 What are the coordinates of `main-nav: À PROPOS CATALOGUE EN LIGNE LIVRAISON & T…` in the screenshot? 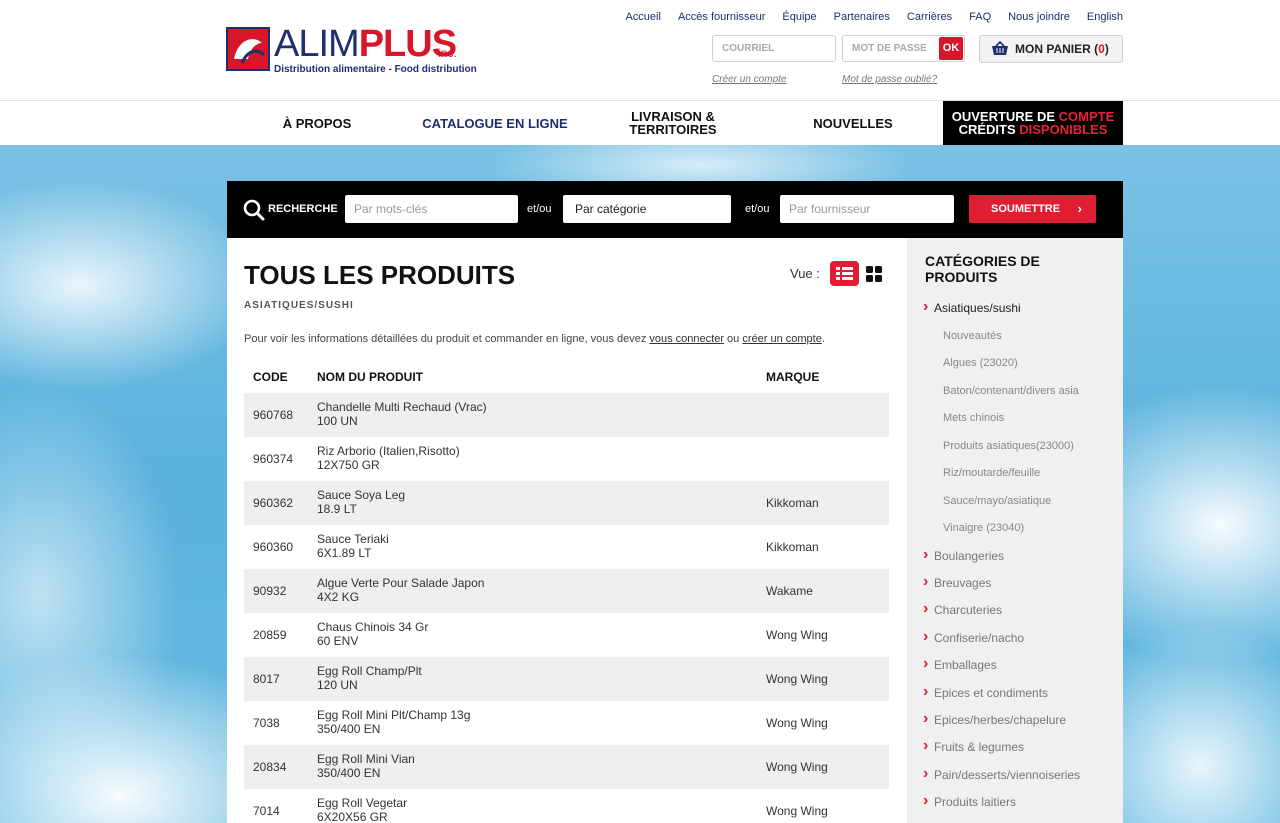 It's located at (640, 123).